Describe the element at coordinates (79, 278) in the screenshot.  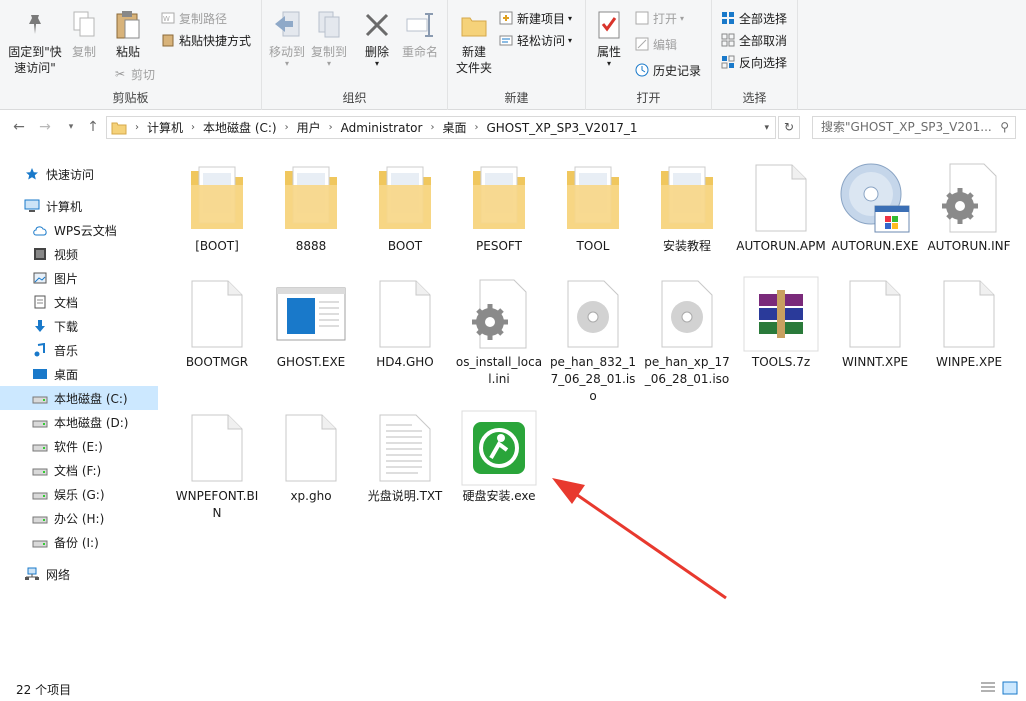
I see `nav-item-4: 图片` at that location.